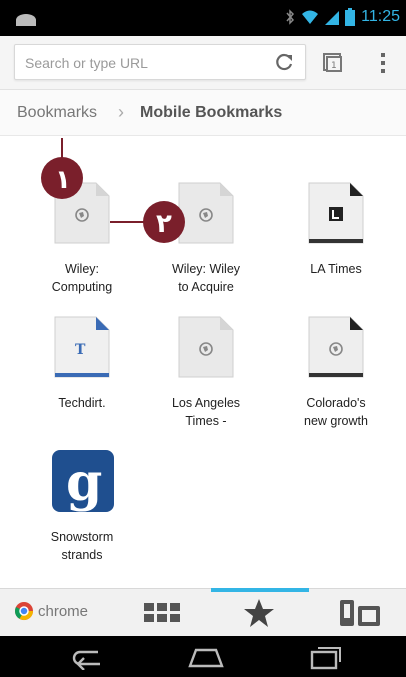 The height and width of the screenshot is (677, 406). I want to click on callout-1-number: ١, so click(63, 180).